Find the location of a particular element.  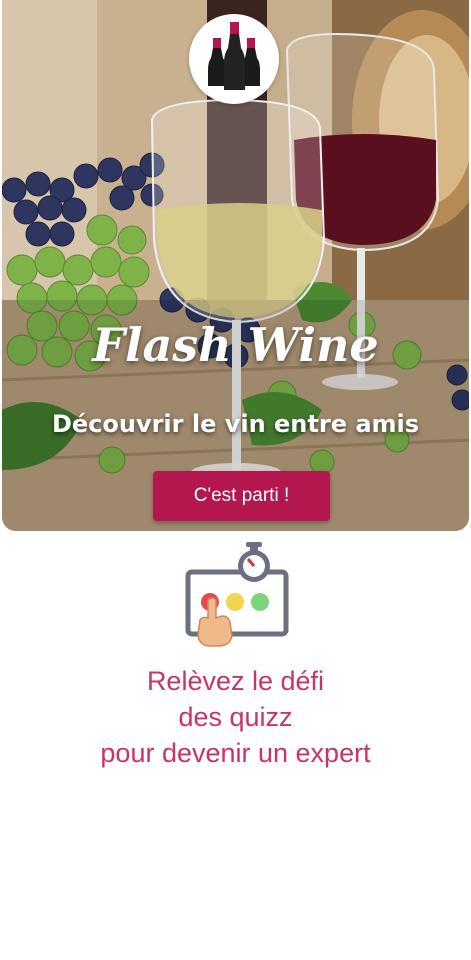

promo-line-3: pour devenir un expert is located at coordinates (235, 753).